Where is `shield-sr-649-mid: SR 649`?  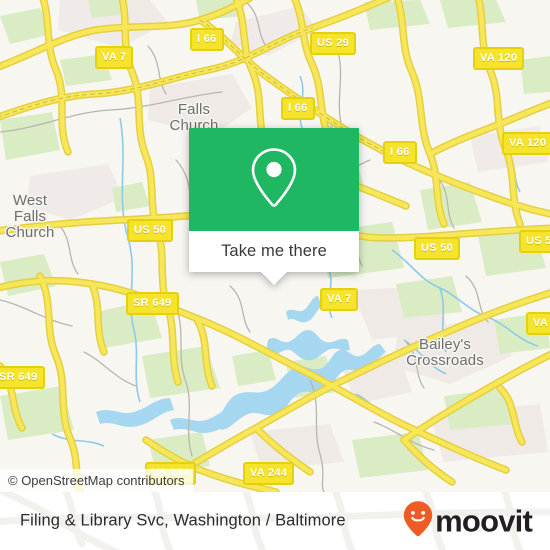 shield-sr-649-mid: SR 649 is located at coordinates (152, 303).